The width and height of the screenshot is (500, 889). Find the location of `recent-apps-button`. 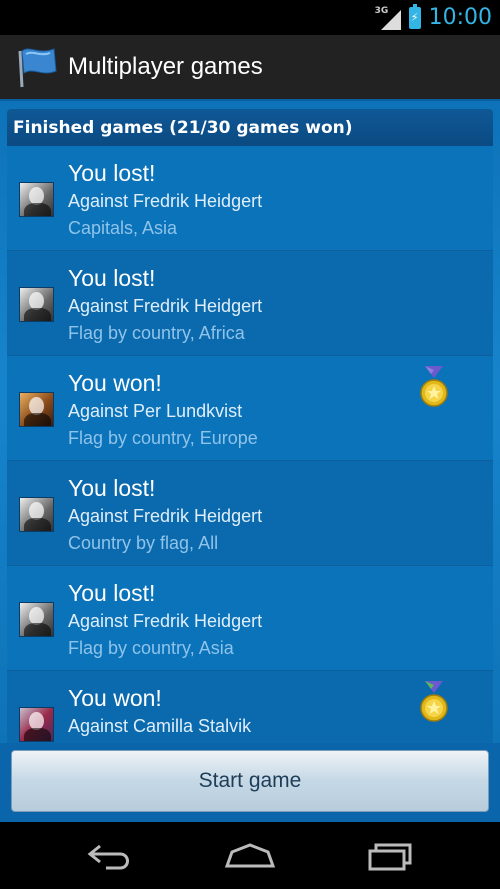

recent-apps-button is located at coordinates (390, 856).